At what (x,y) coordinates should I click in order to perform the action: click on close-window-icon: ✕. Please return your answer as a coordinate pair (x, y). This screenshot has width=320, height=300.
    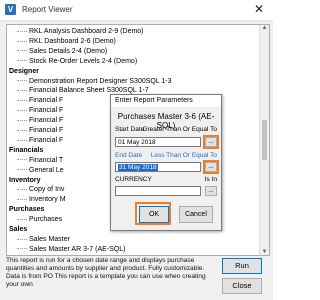
    Looking at the image, I should click on (259, 9).